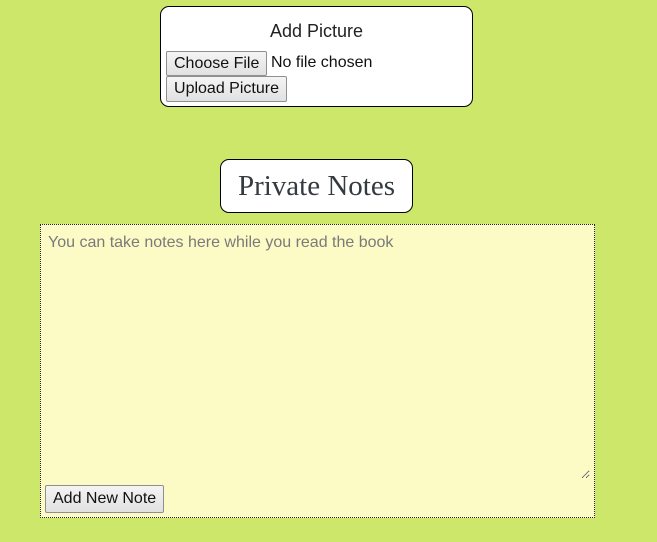 This screenshot has height=542, width=657. Describe the element at coordinates (216, 63) in the screenshot. I see `choose-file-button: Choose File` at that location.